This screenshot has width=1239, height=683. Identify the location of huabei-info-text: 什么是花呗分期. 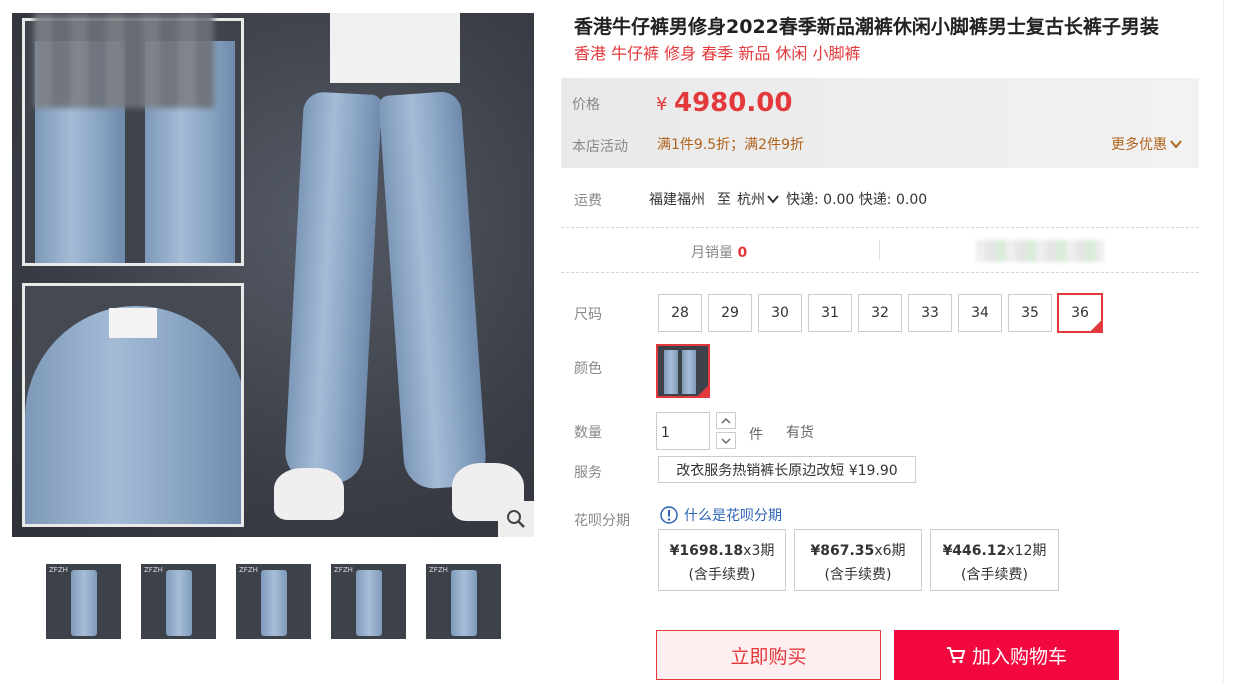
(733, 516).